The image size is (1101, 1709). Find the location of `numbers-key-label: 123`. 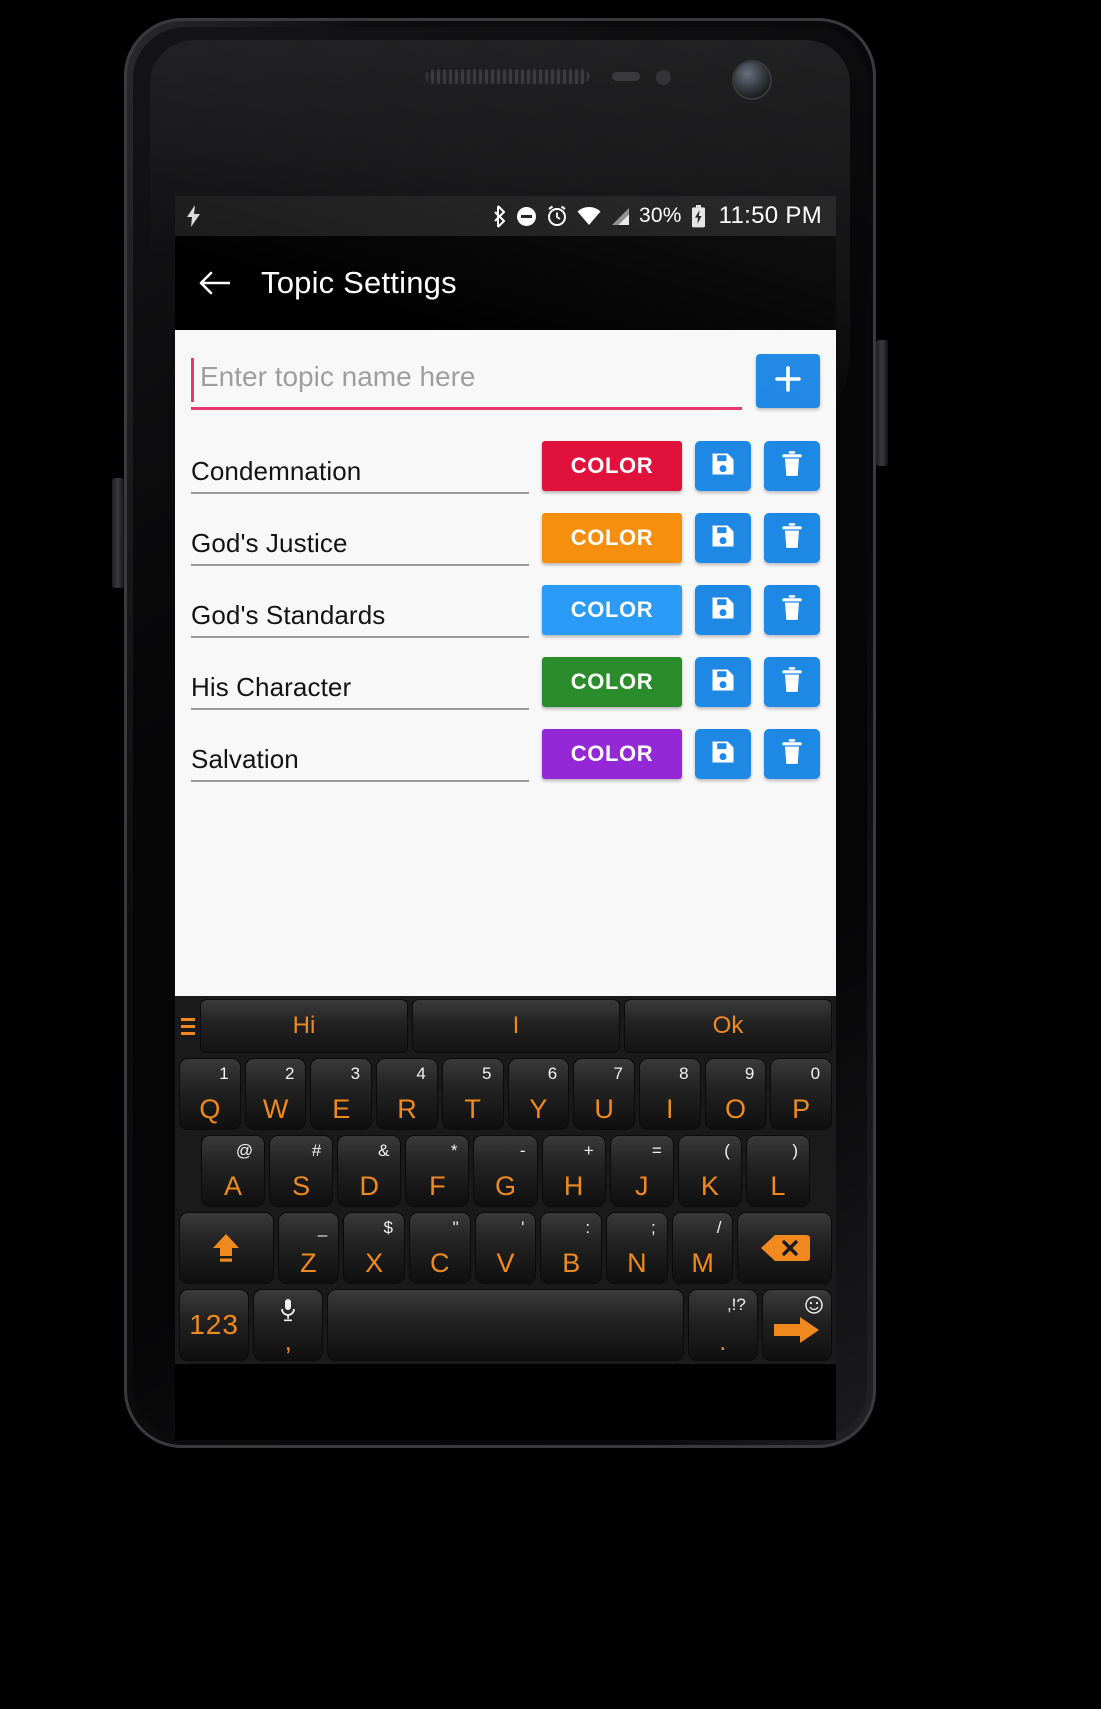

numbers-key-label: 123 is located at coordinates (214, 1324).